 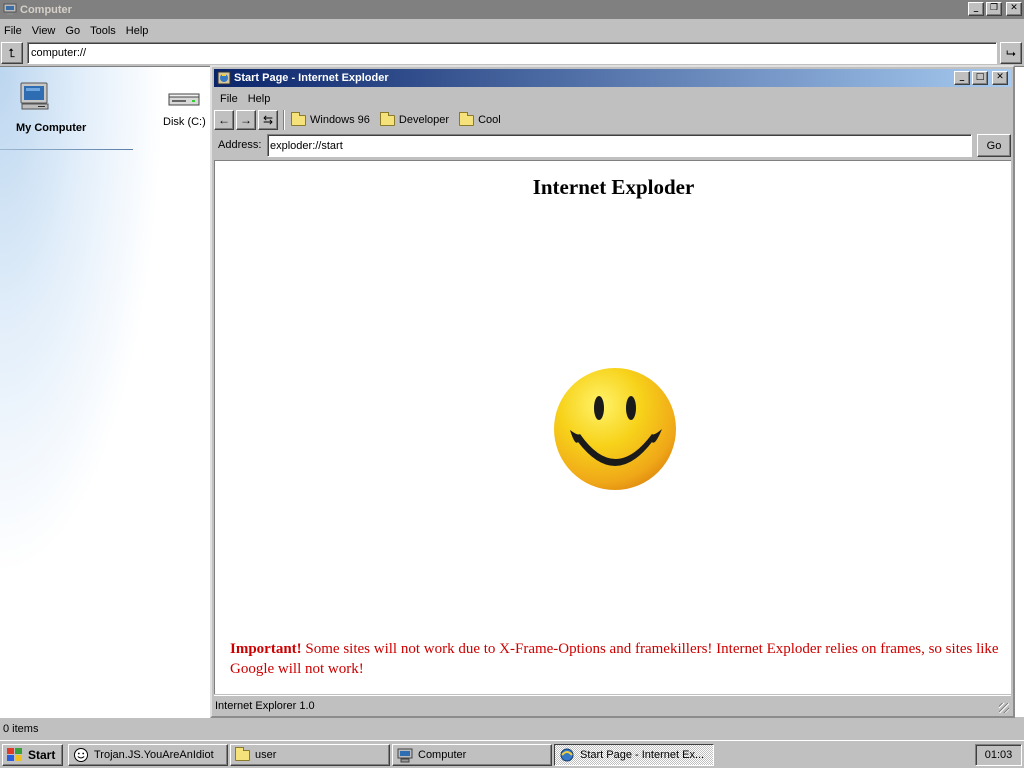 What do you see at coordinates (21, 729) in the screenshot?
I see `item-count: 0 items` at bounding box center [21, 729].